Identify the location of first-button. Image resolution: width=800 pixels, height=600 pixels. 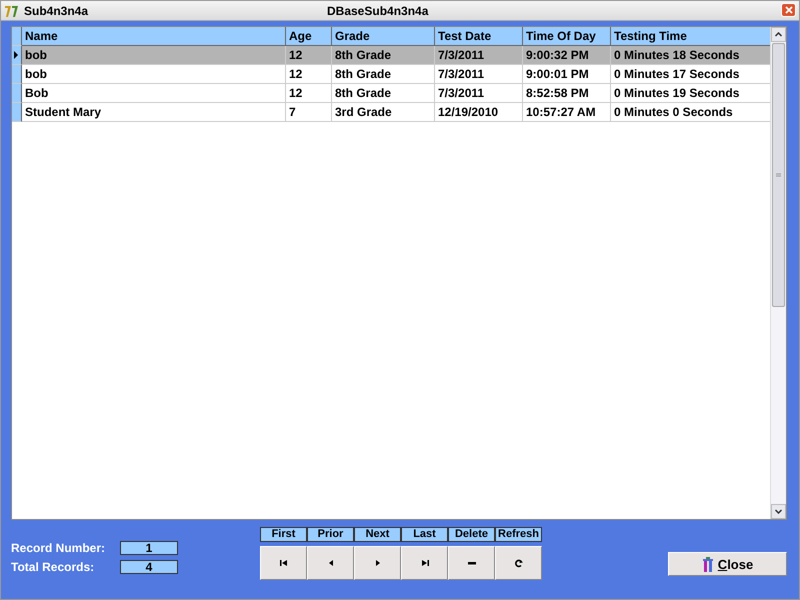
(283, 563).